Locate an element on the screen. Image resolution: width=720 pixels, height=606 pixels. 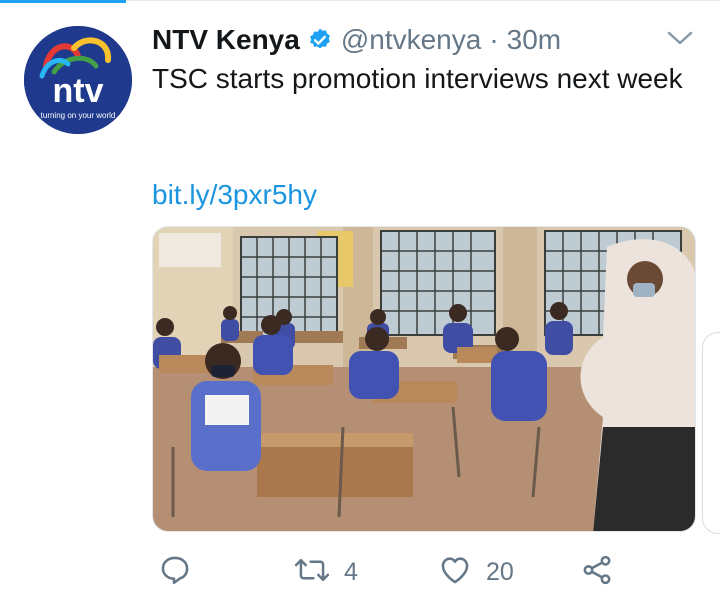
chevron-down-icon is located at coordinates (680, 38).